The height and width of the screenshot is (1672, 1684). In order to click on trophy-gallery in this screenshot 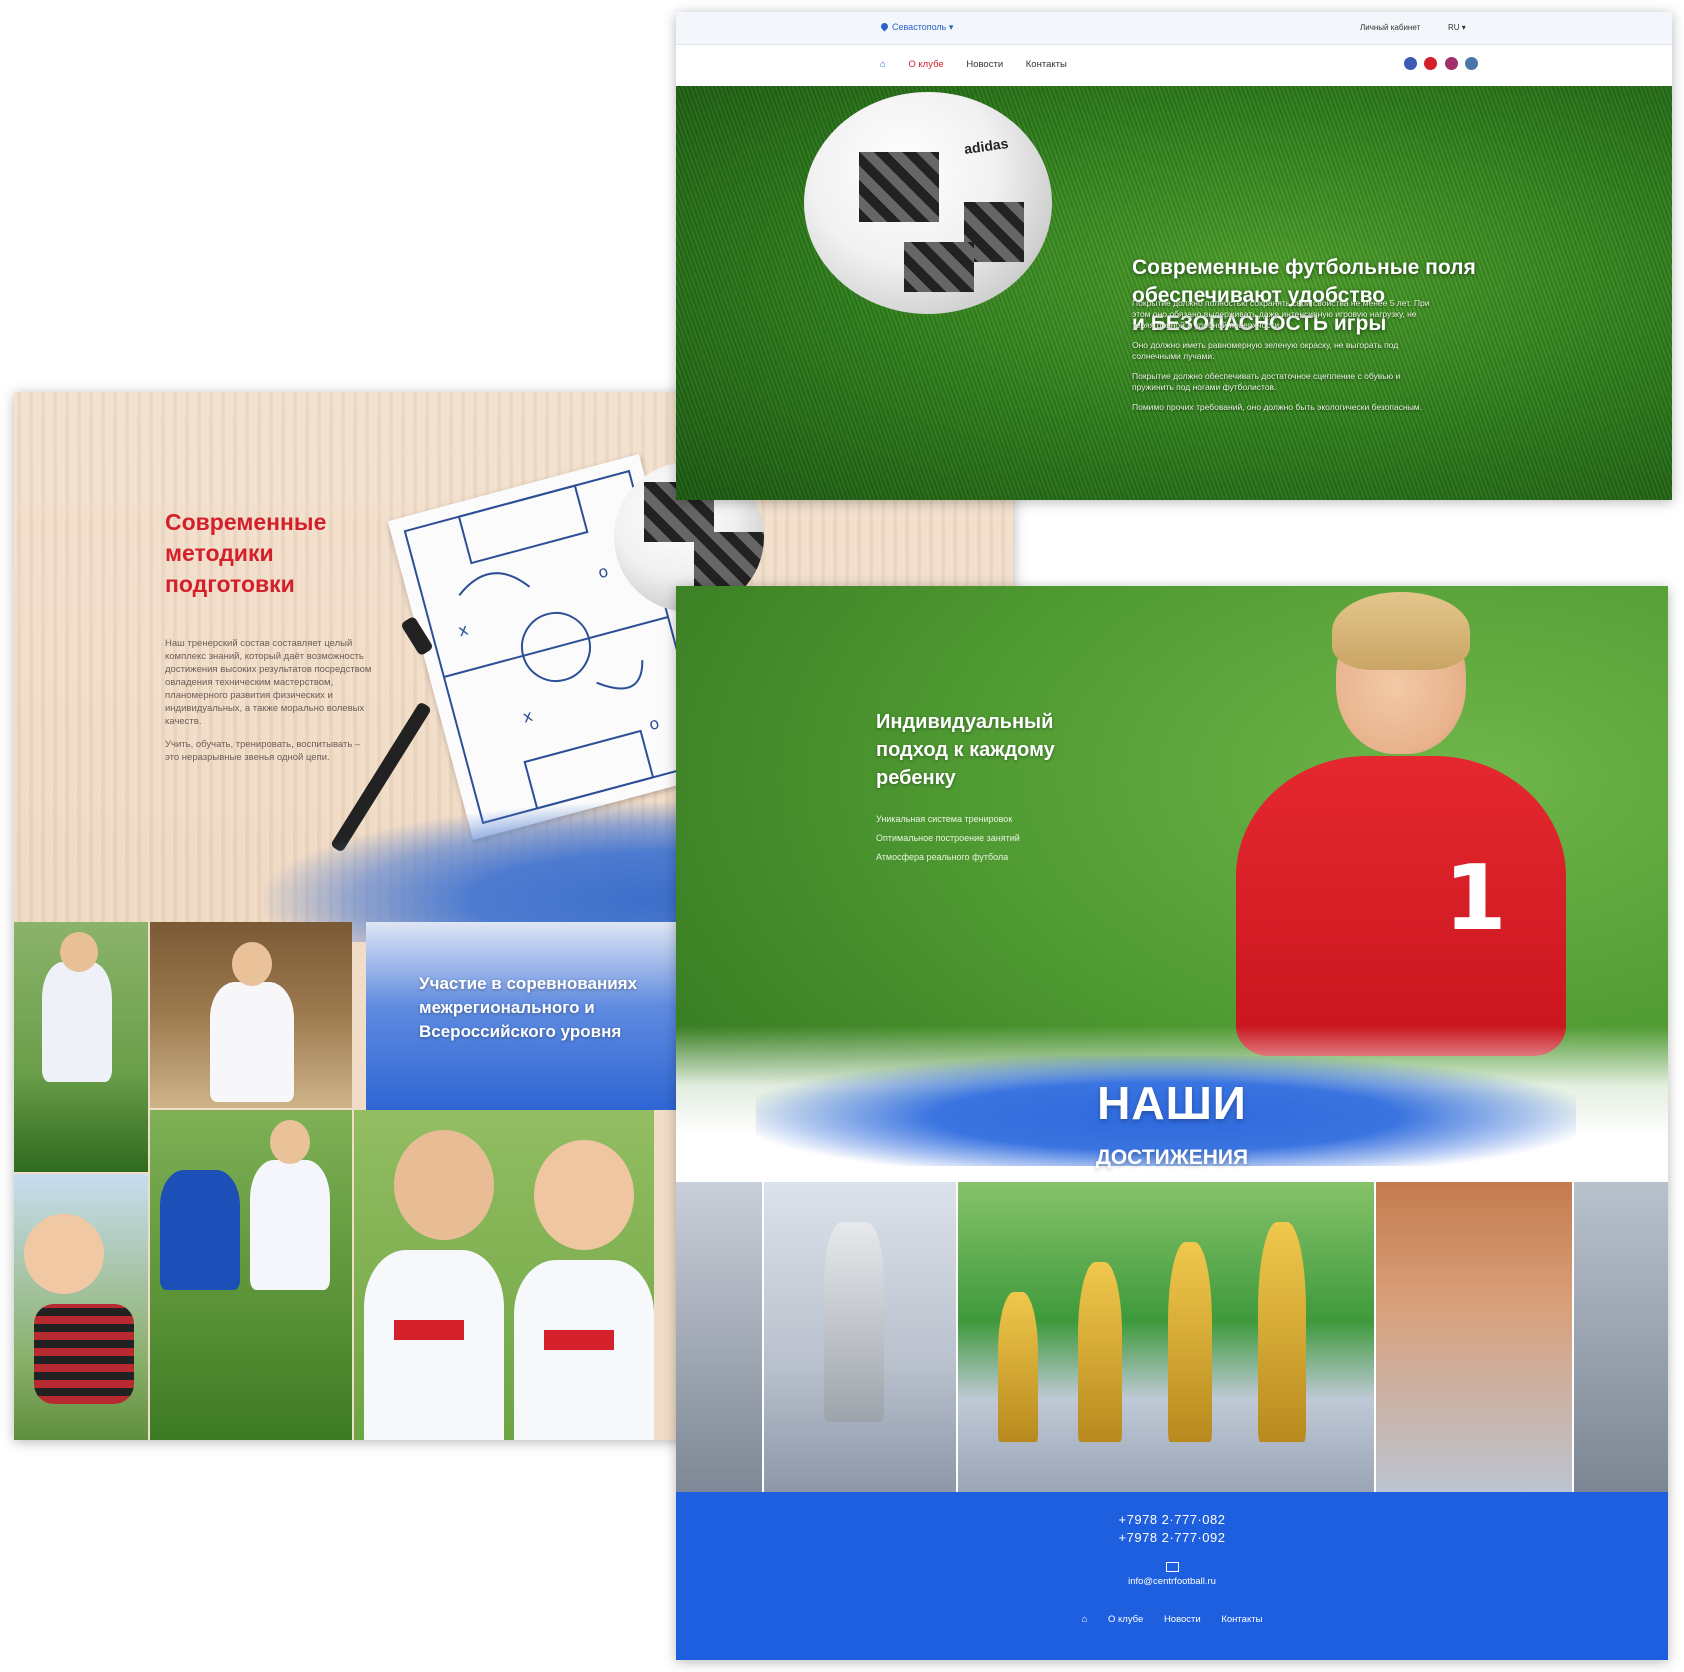, I will do `click(1172, 1337)`.